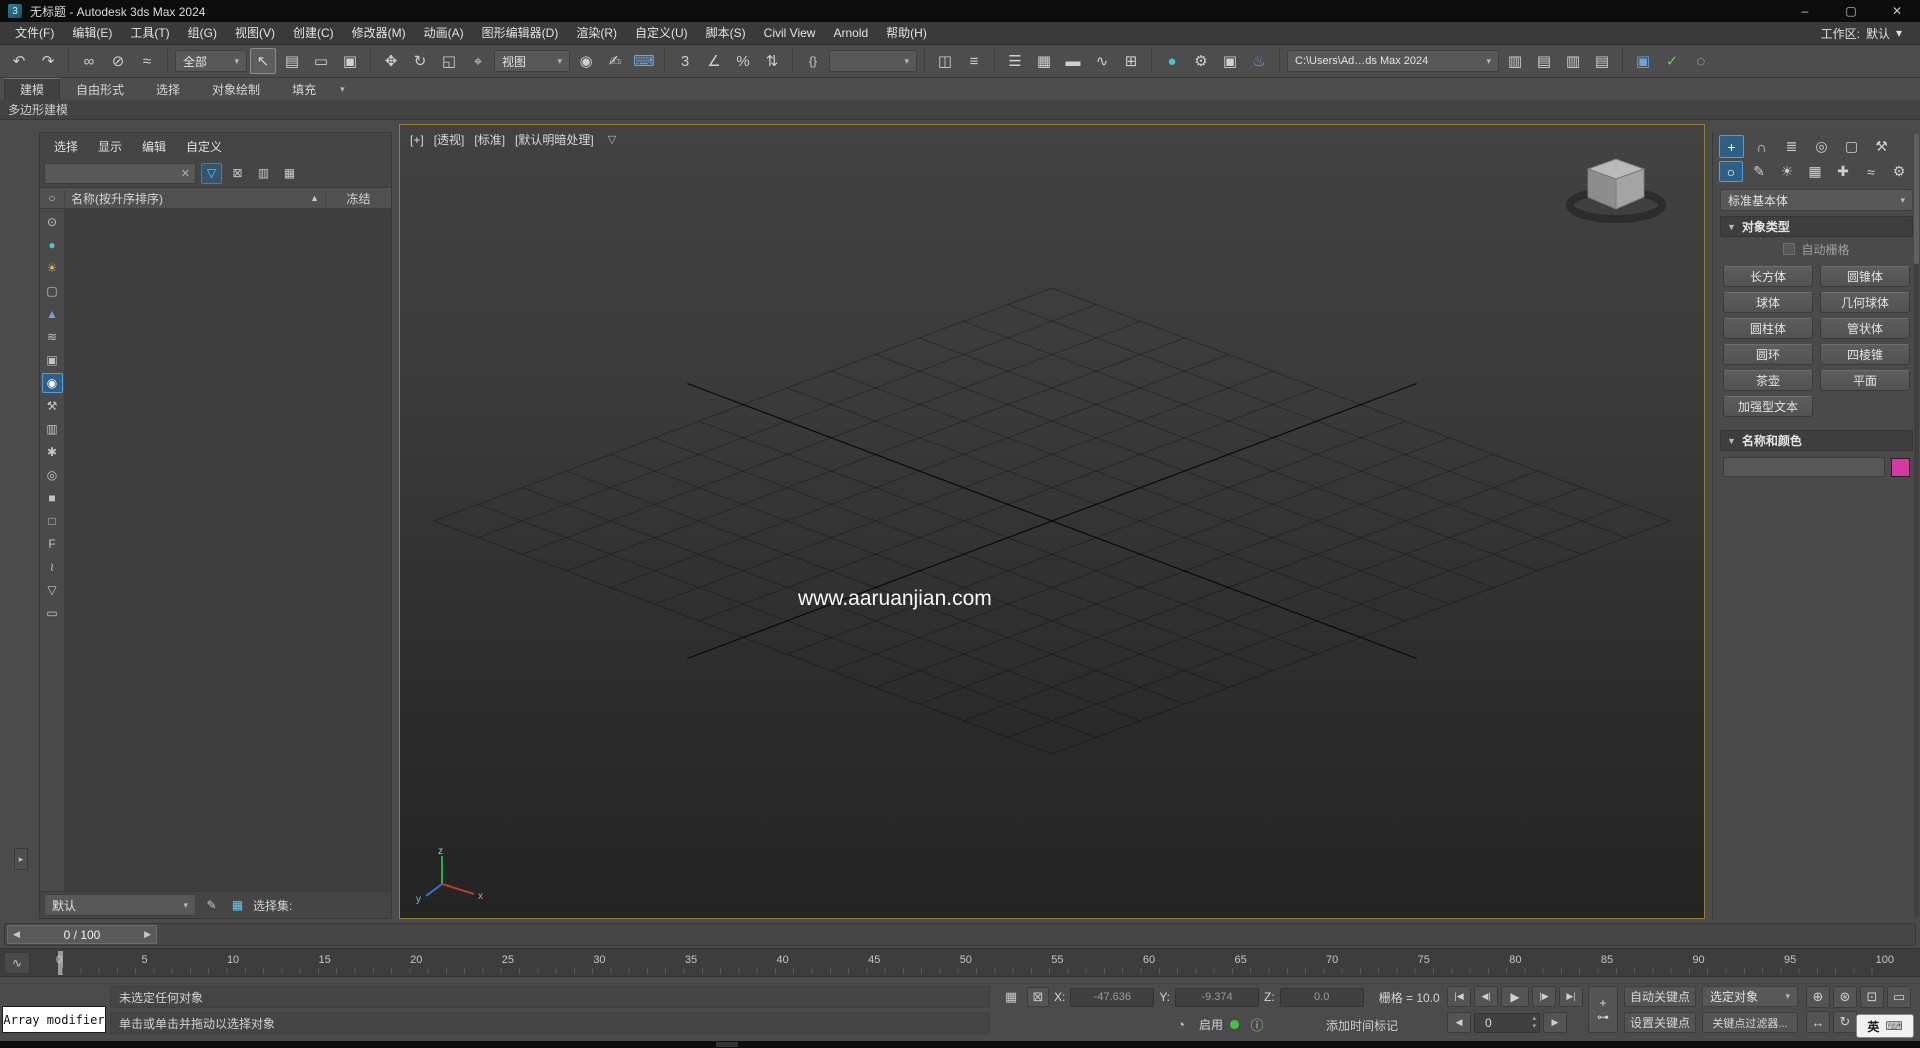 The width and height of the screenshot is (1920, 1048). I want to click on select-and-move-icon: ✥, so click(391, 61).